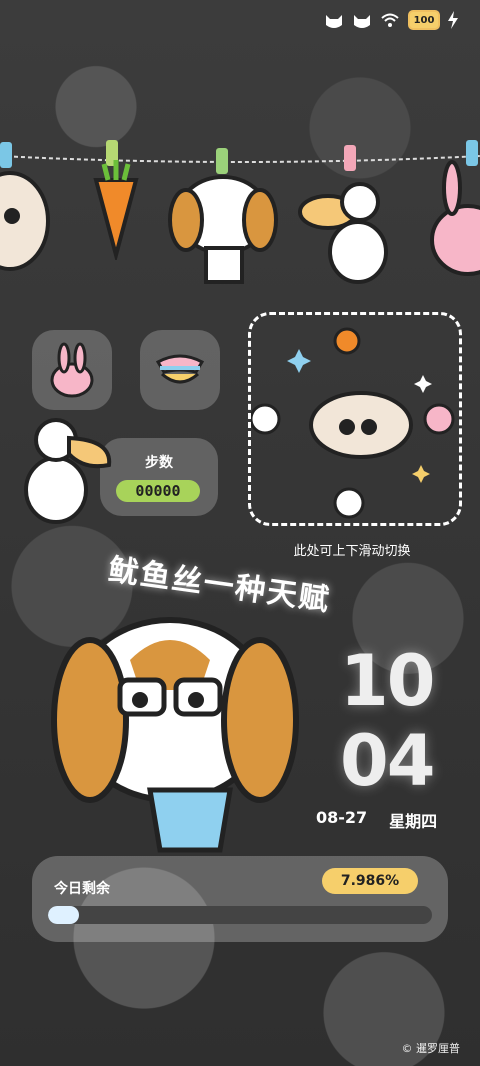 The image size is (480, 1066). I want to click on sticker-collage, so click(352, 423).